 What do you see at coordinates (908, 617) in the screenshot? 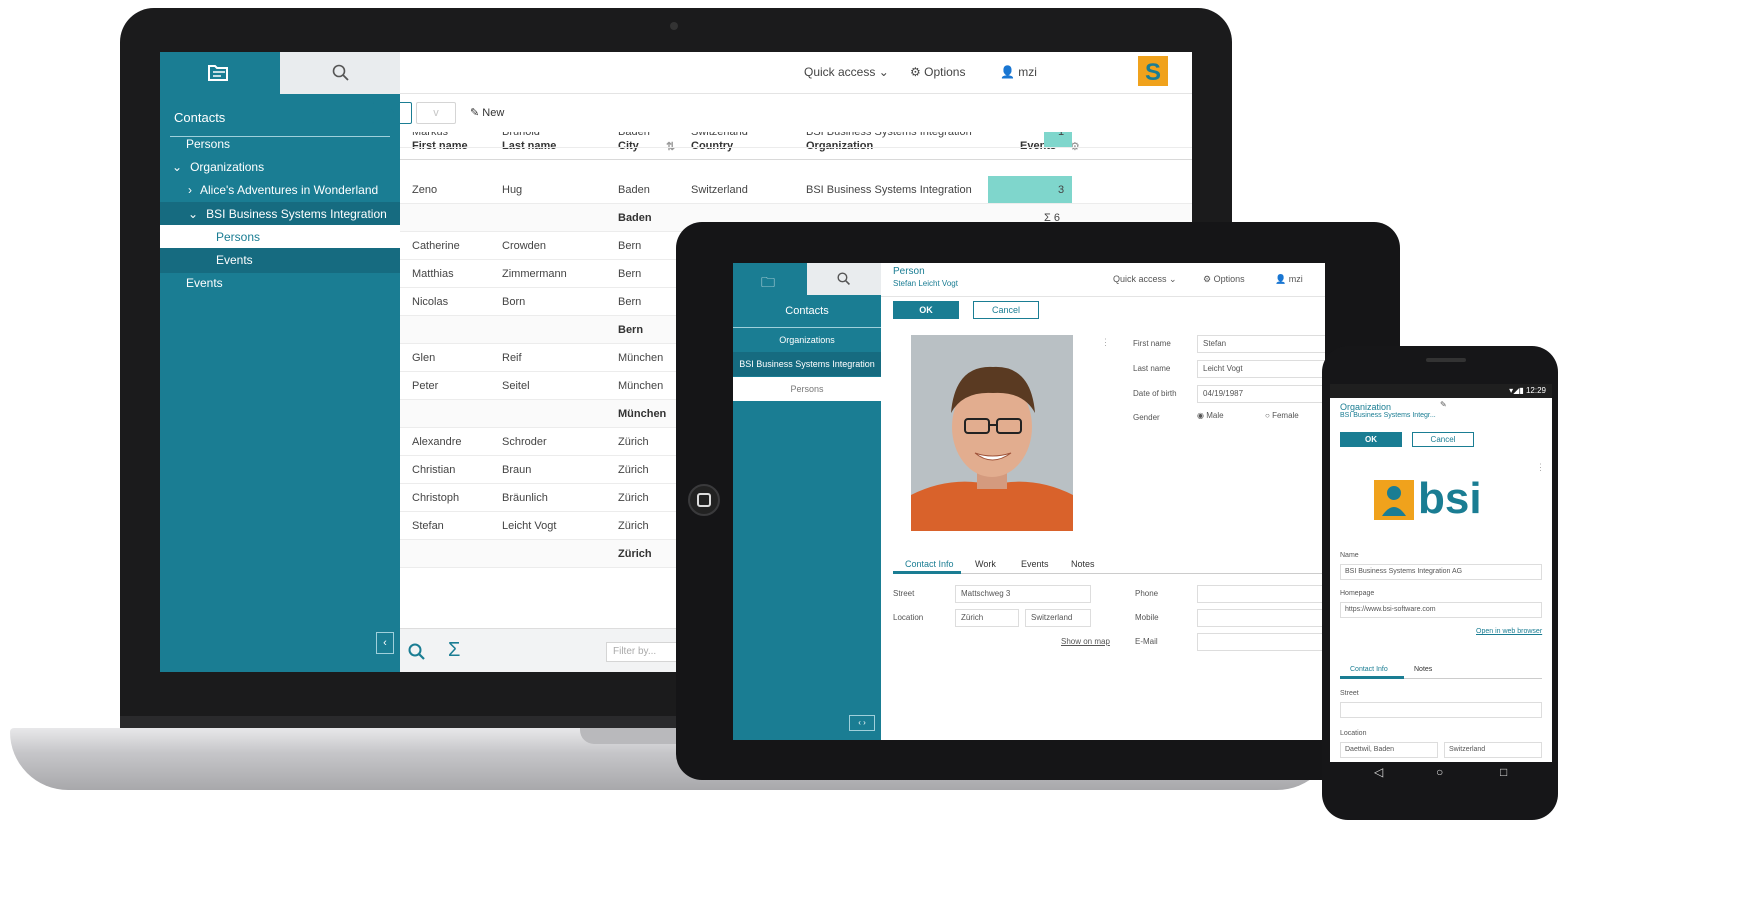
I see `location-label: Location` at bounding box center [908, 617].